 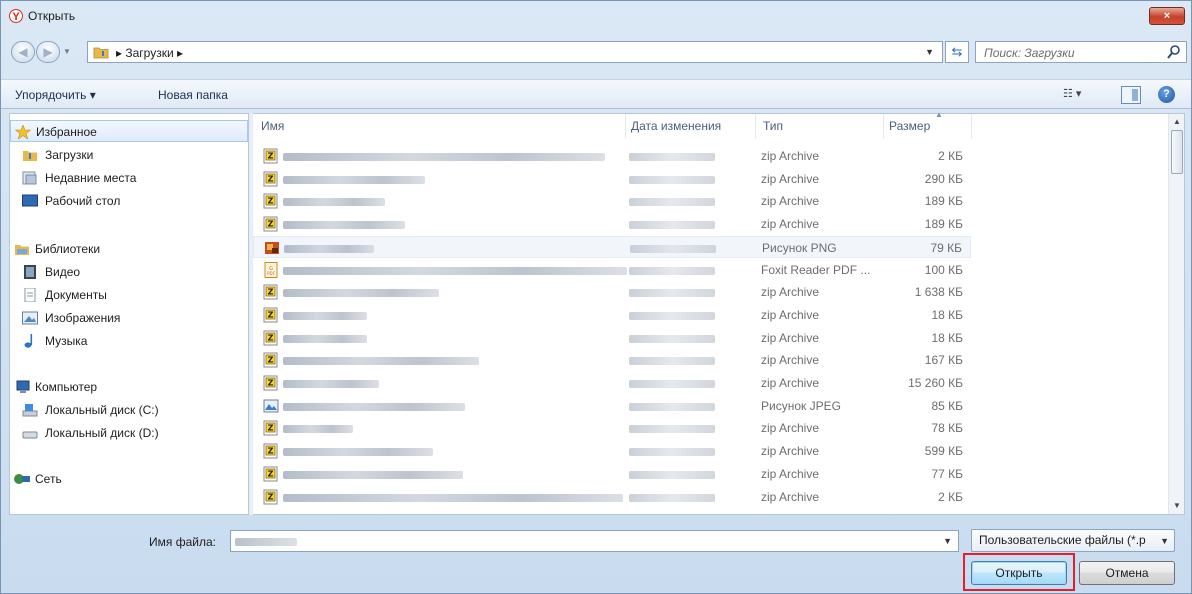 What do you see at coordinates (1167, 16) in the screenshot?
I see `close-button: ×` at bounding box center [1167, 16].